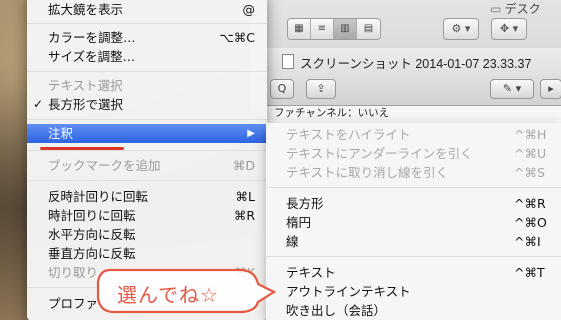 The width and height of the screenshot is (561, 320). Describe the element at coordinates (249, 9) in the screenshot. I see `menu-item-shortcut: @` at that location.